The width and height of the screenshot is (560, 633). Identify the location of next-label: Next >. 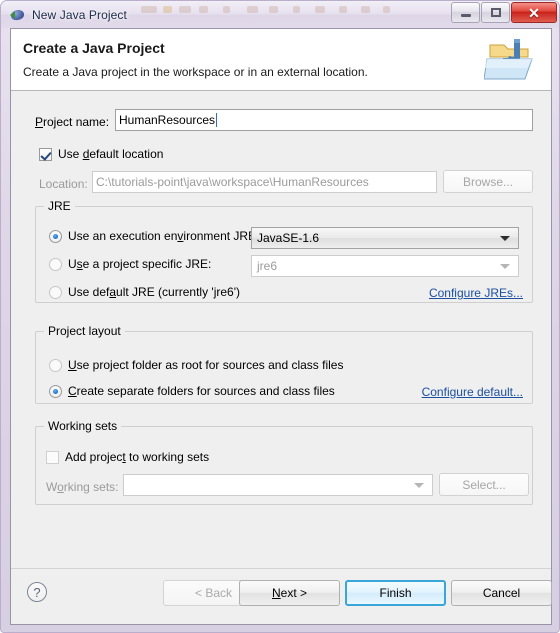
(289, 593).